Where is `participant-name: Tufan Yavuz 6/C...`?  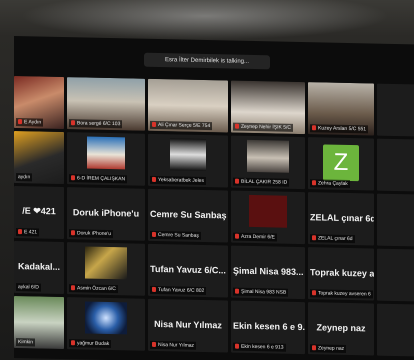 participant-name: Tufan Yavuz 6/C... is located at coordinates (188, 269).